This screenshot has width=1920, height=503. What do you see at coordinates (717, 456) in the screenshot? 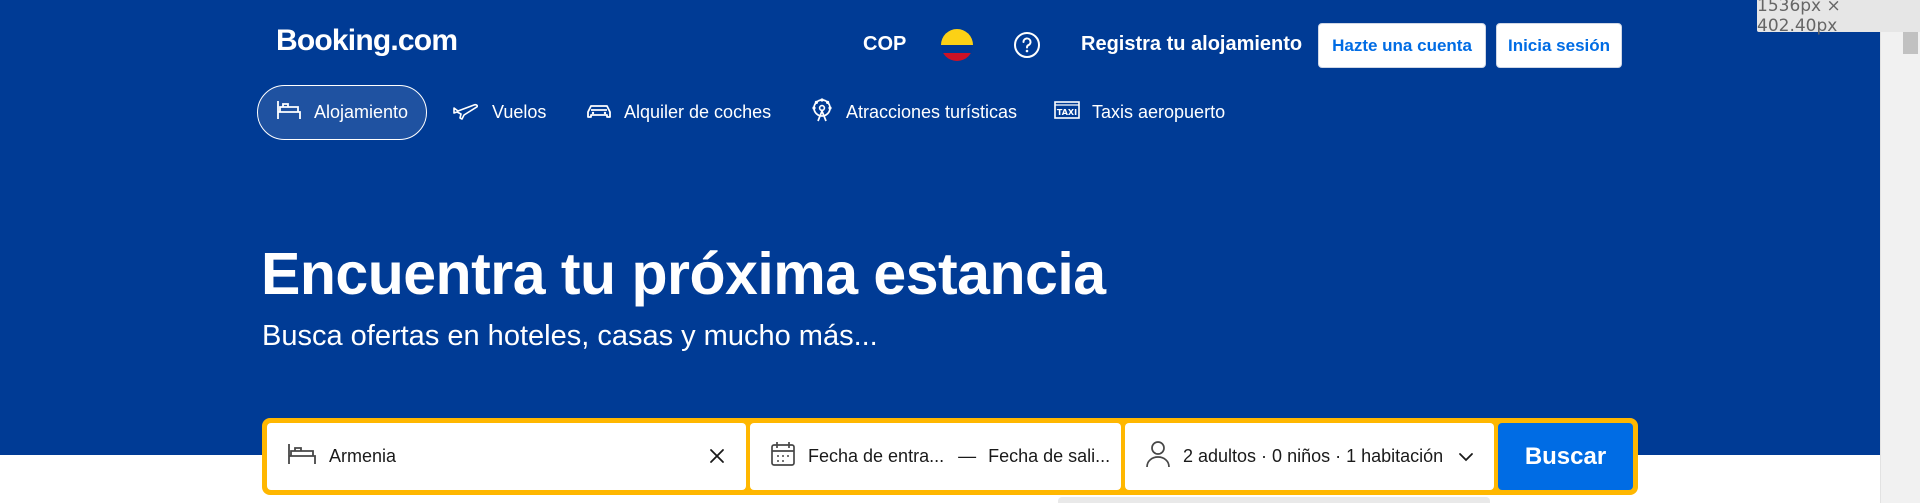
I see `clear-destination-icon` at bounding box center [717, 456].